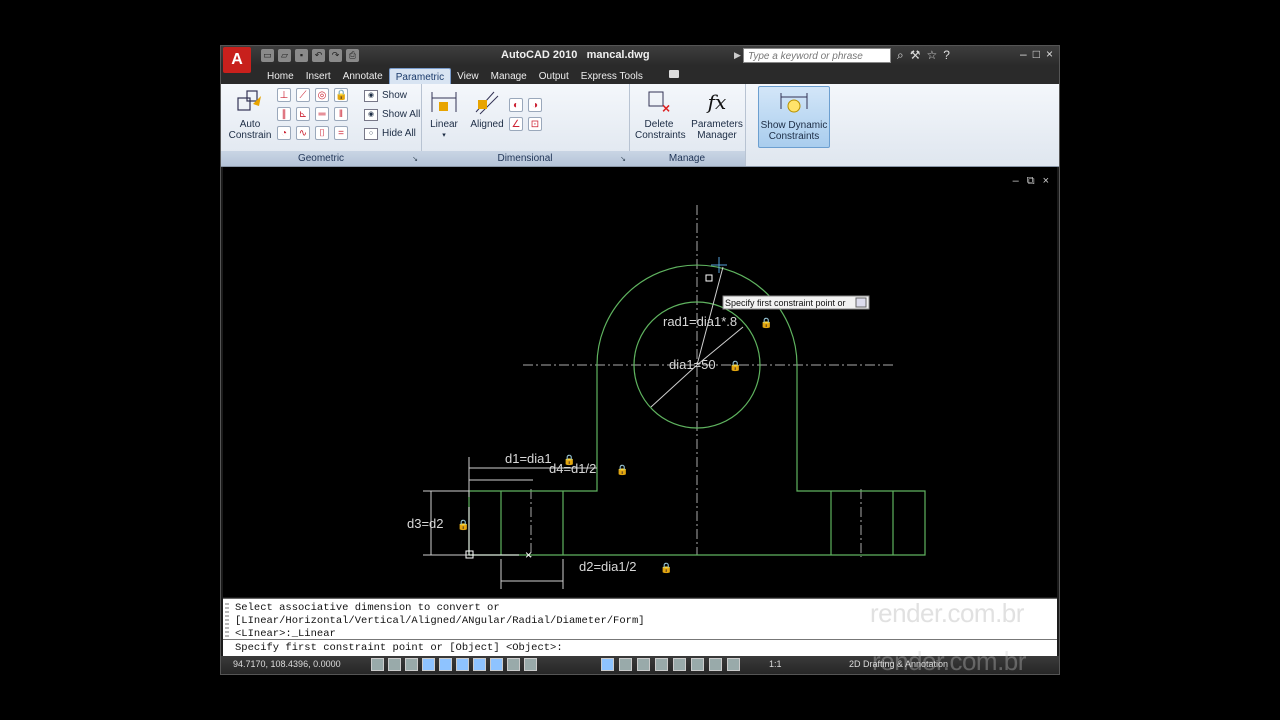 The height and width of the screenshot is (720, 1280). I want to click on model-space-button, so click(607, 664).